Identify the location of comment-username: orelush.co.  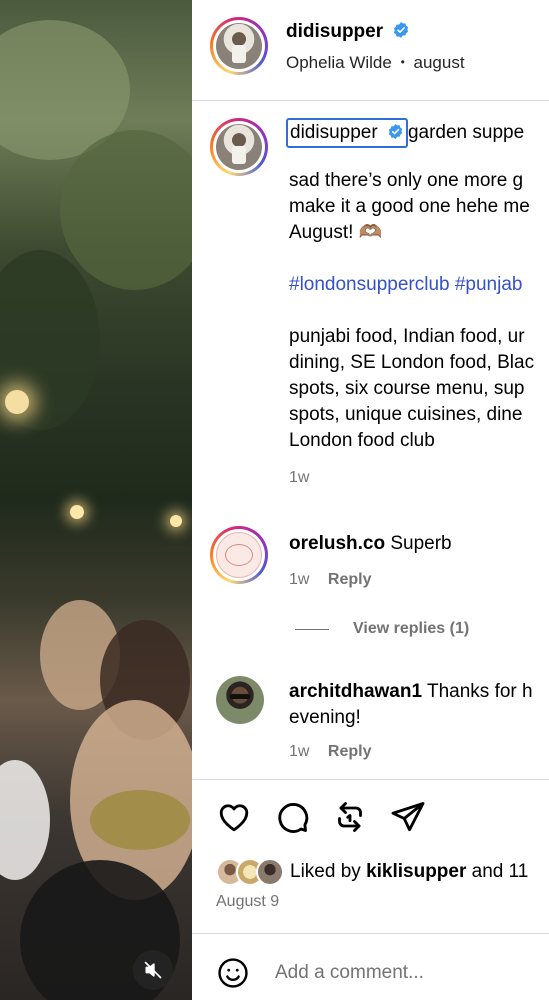
(337, 543).